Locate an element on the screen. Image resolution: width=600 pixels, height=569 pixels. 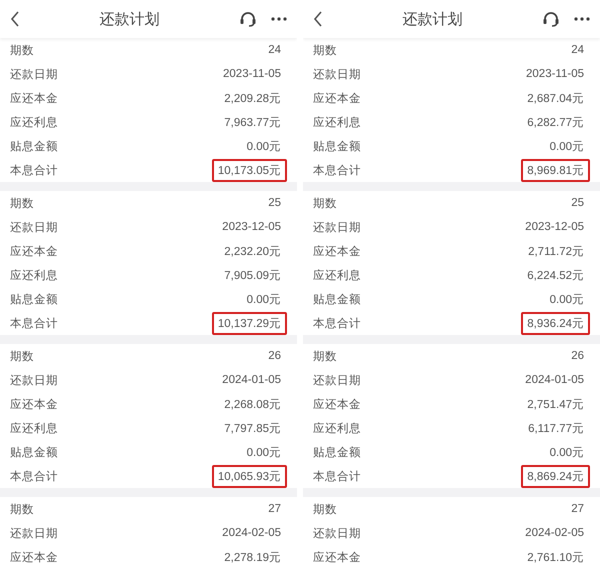
field-value: 6,117.77元 is located at coordinates (556, 429).